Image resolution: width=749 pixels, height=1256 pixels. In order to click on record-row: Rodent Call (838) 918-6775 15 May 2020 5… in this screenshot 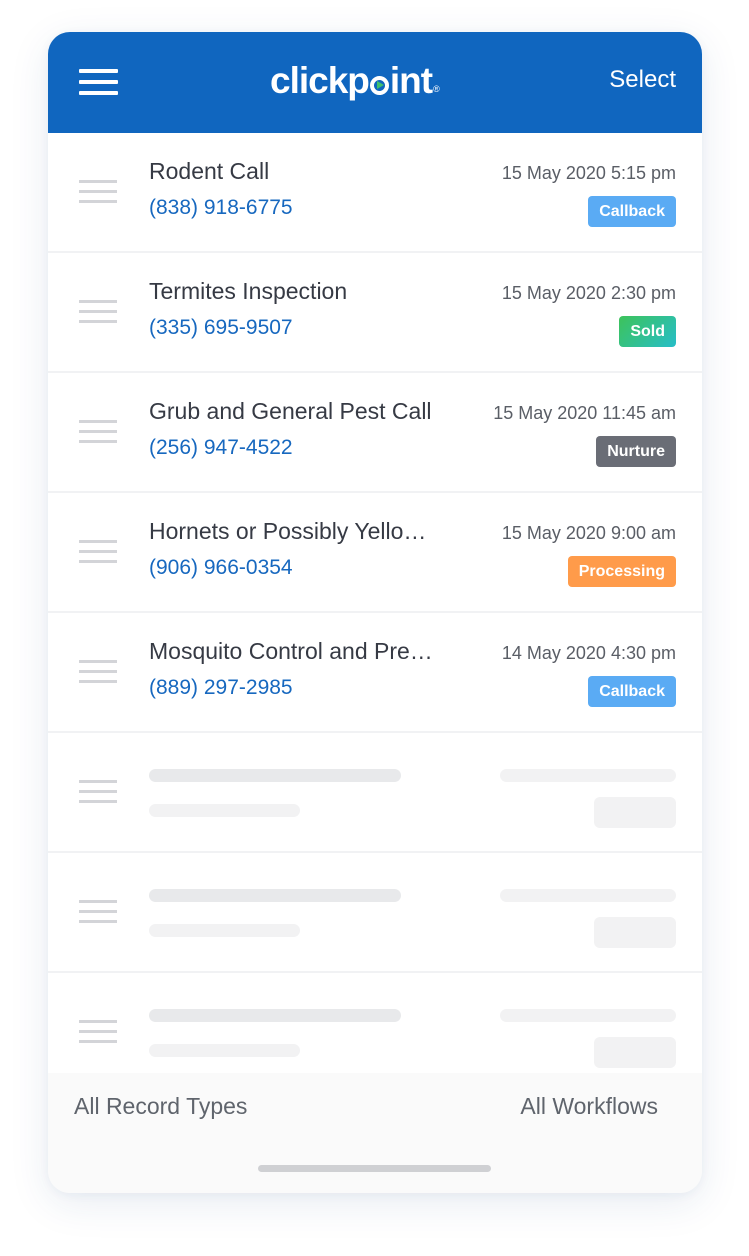, I will do `click(375, 193)`.